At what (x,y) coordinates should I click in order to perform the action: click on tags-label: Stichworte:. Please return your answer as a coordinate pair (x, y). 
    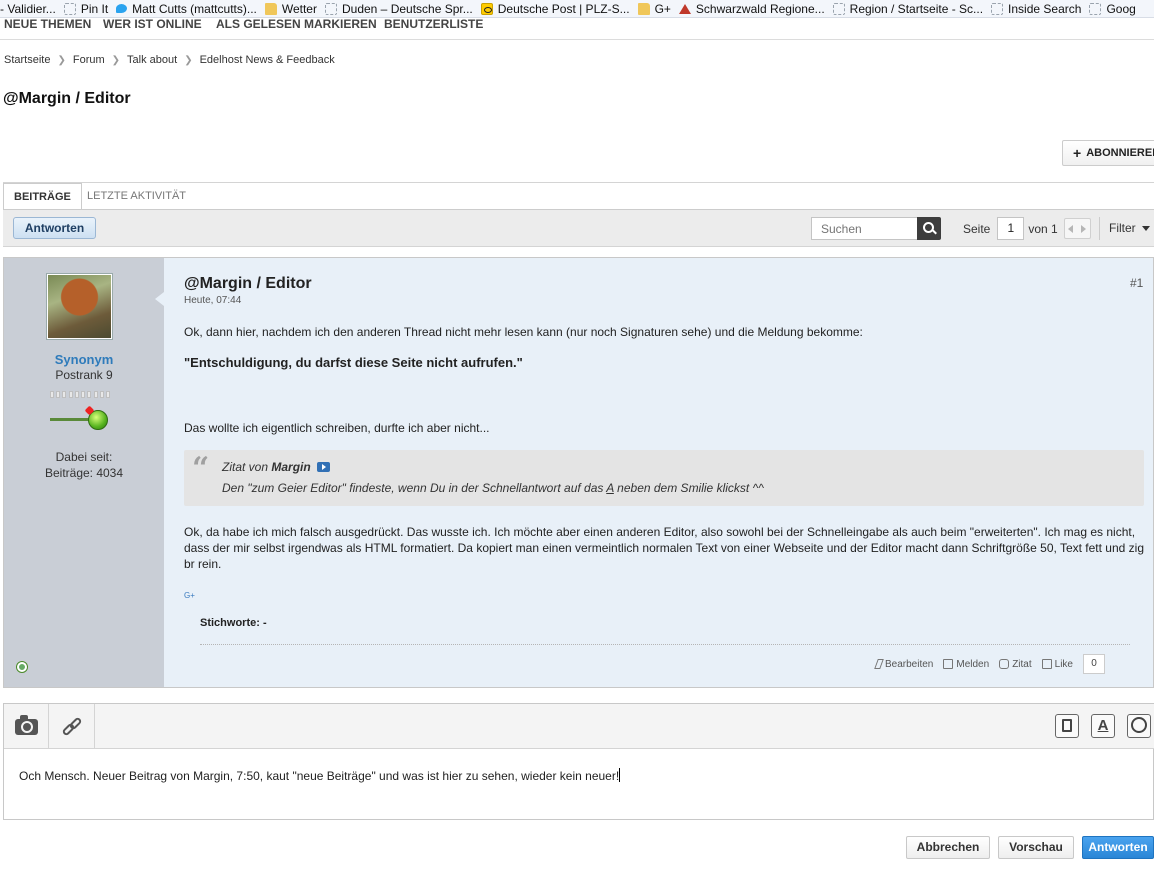
    Looking at the image, I should click on (230, 623).